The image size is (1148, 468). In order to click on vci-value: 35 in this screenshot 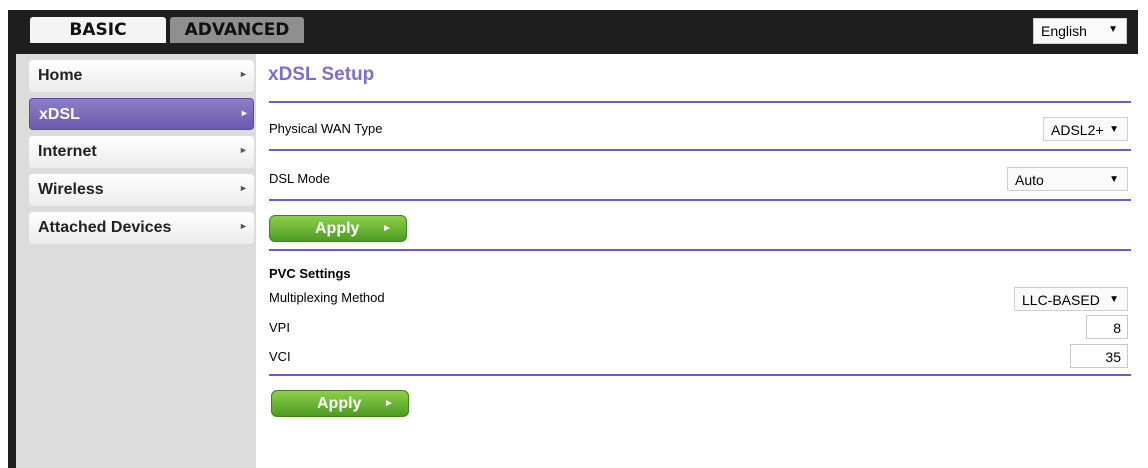, I will do `click(1113, 357)`.